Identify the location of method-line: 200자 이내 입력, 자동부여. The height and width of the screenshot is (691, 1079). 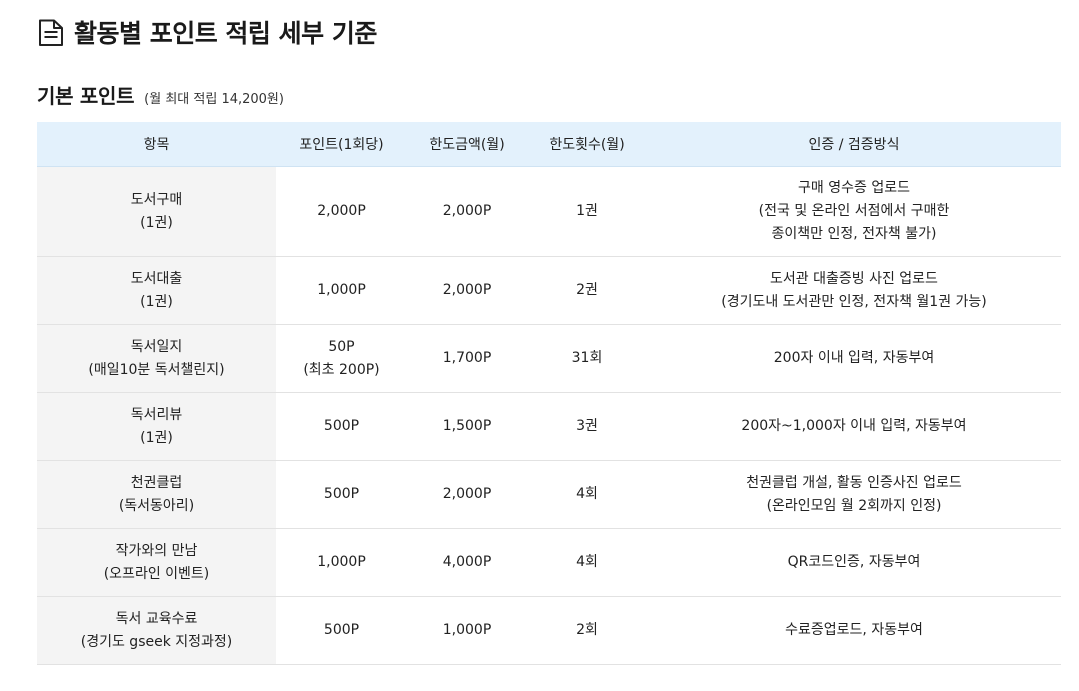
(854, 358).